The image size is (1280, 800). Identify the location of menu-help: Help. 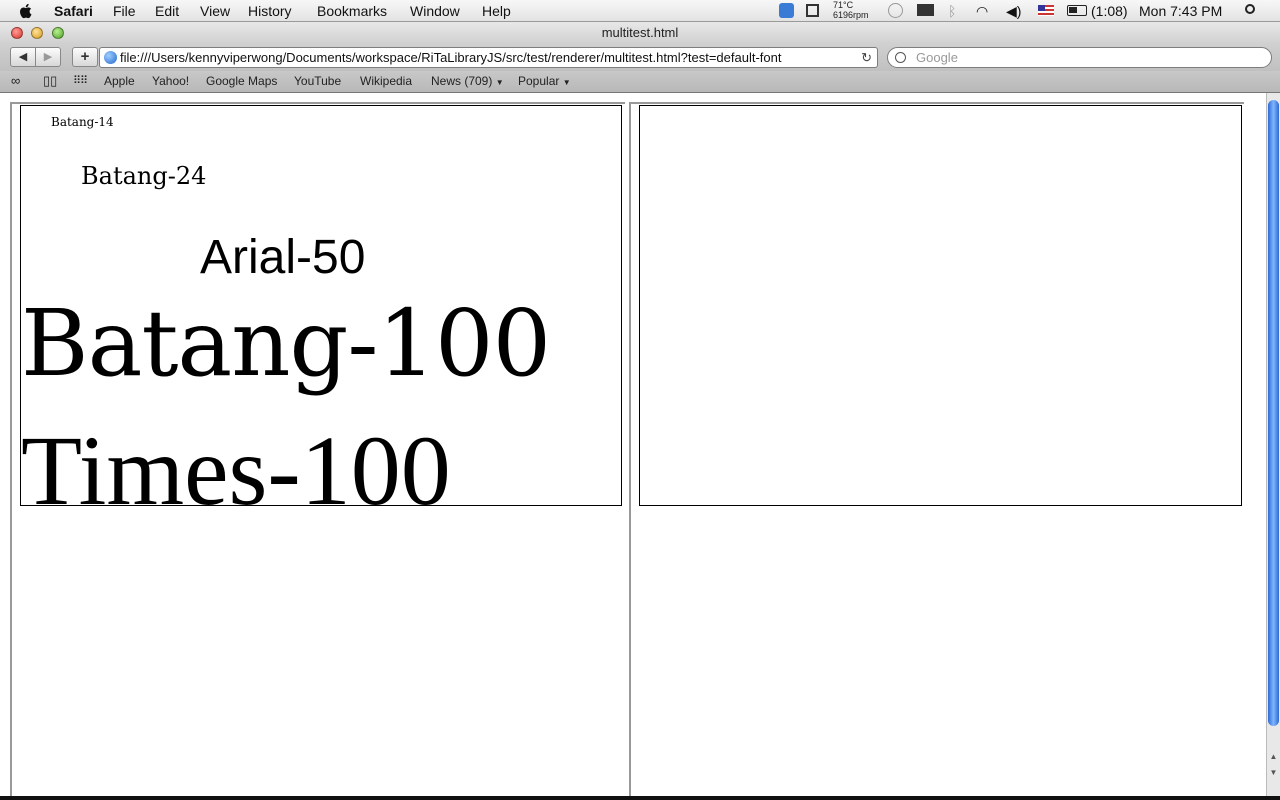
(496, 11).